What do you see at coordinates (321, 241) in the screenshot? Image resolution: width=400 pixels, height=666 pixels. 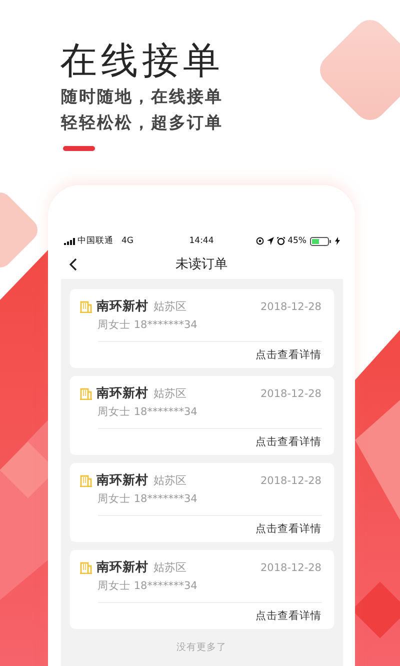 I see `battery-icon` at bounding box center [321, 241].